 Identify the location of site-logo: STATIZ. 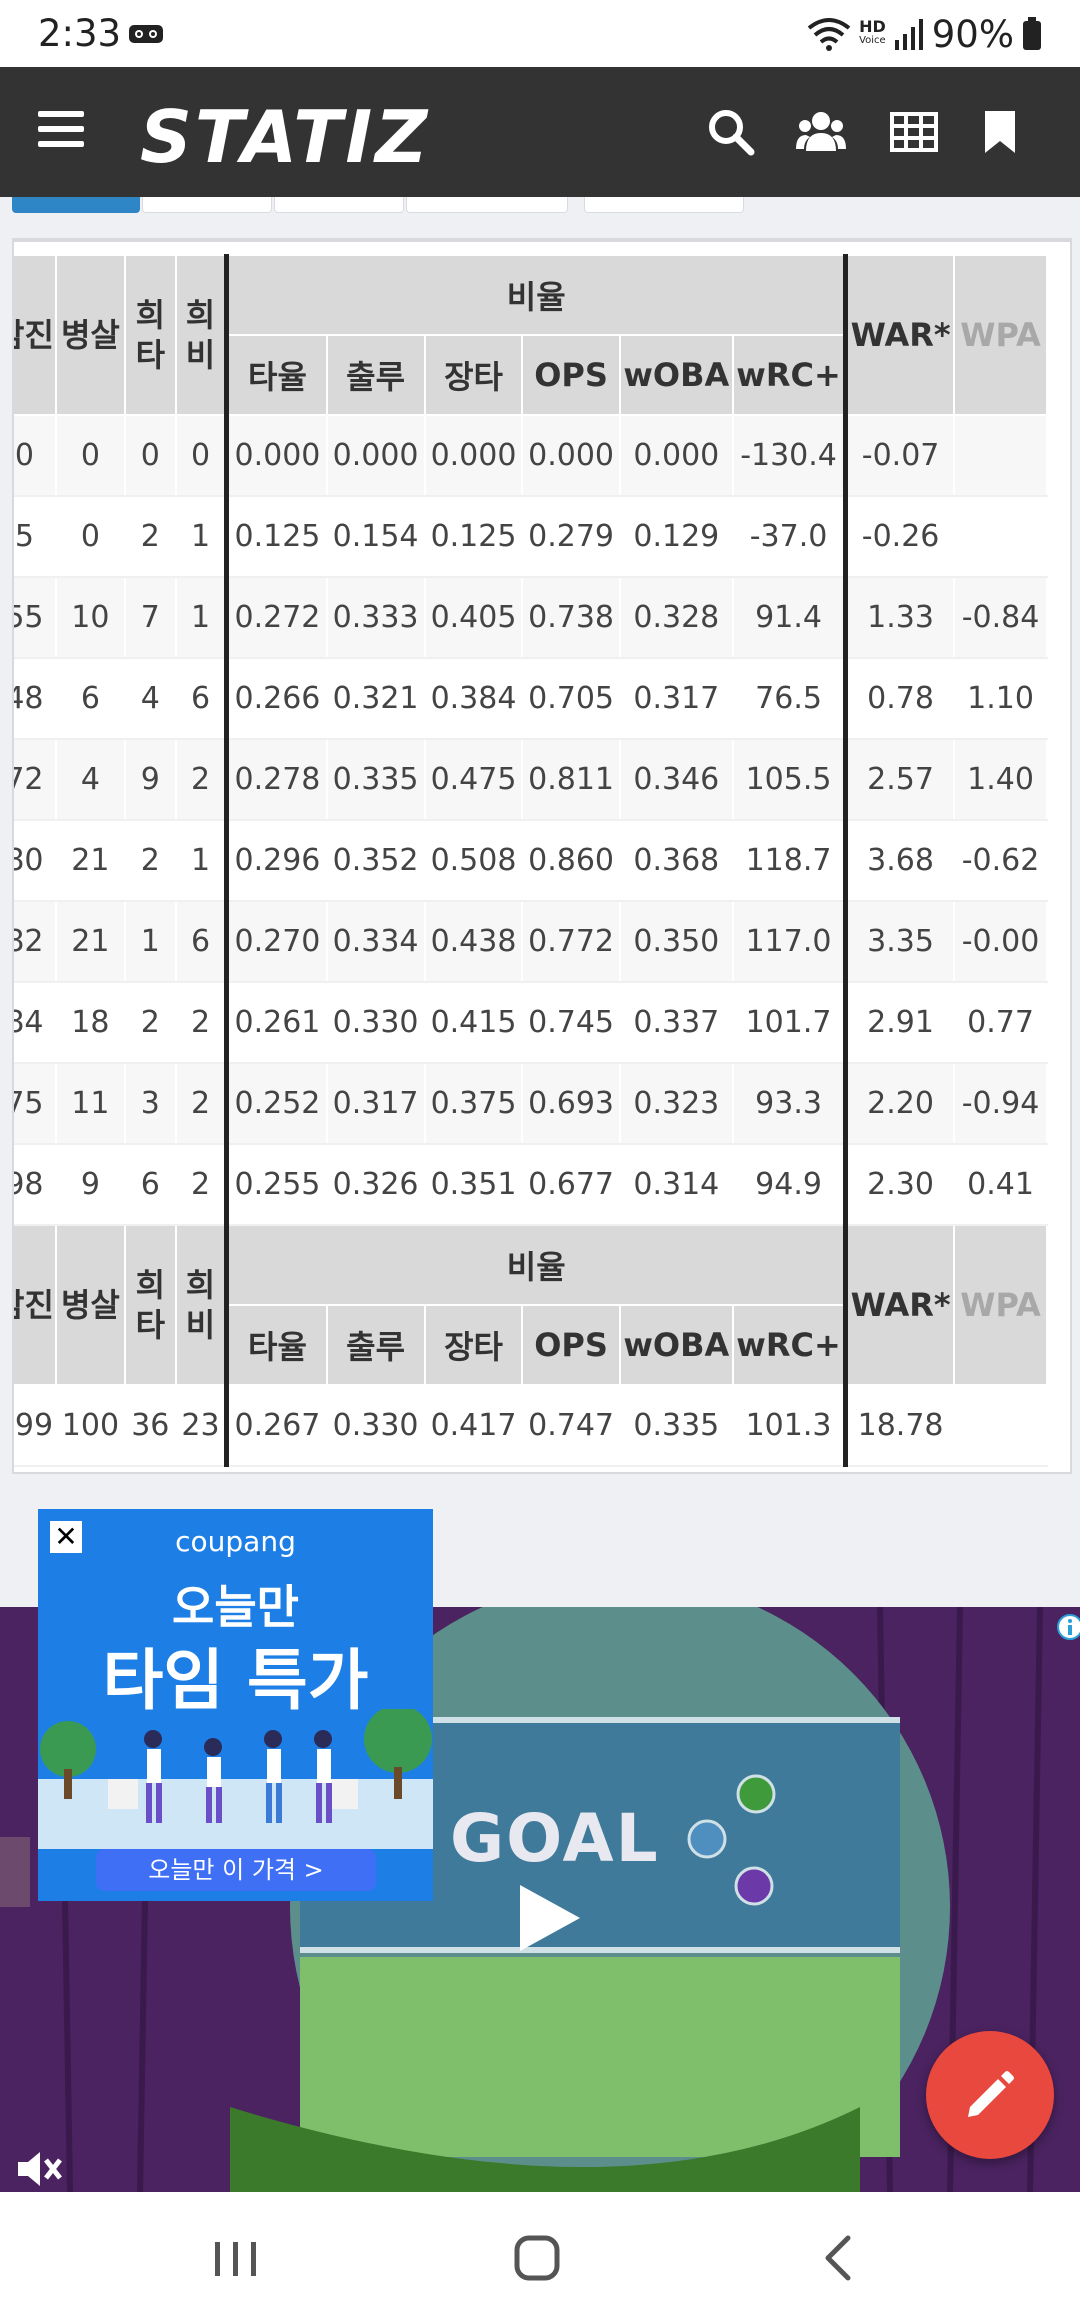
(285, 137).